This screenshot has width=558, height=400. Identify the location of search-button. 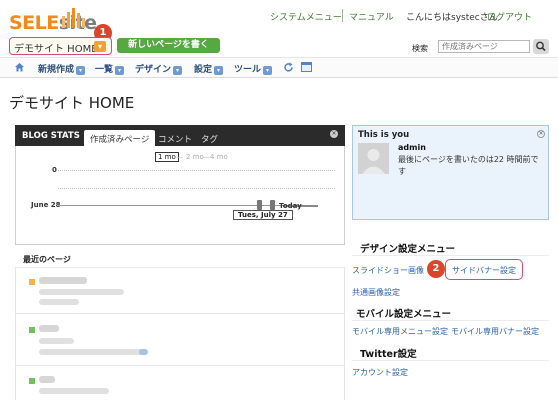
(541, 46).